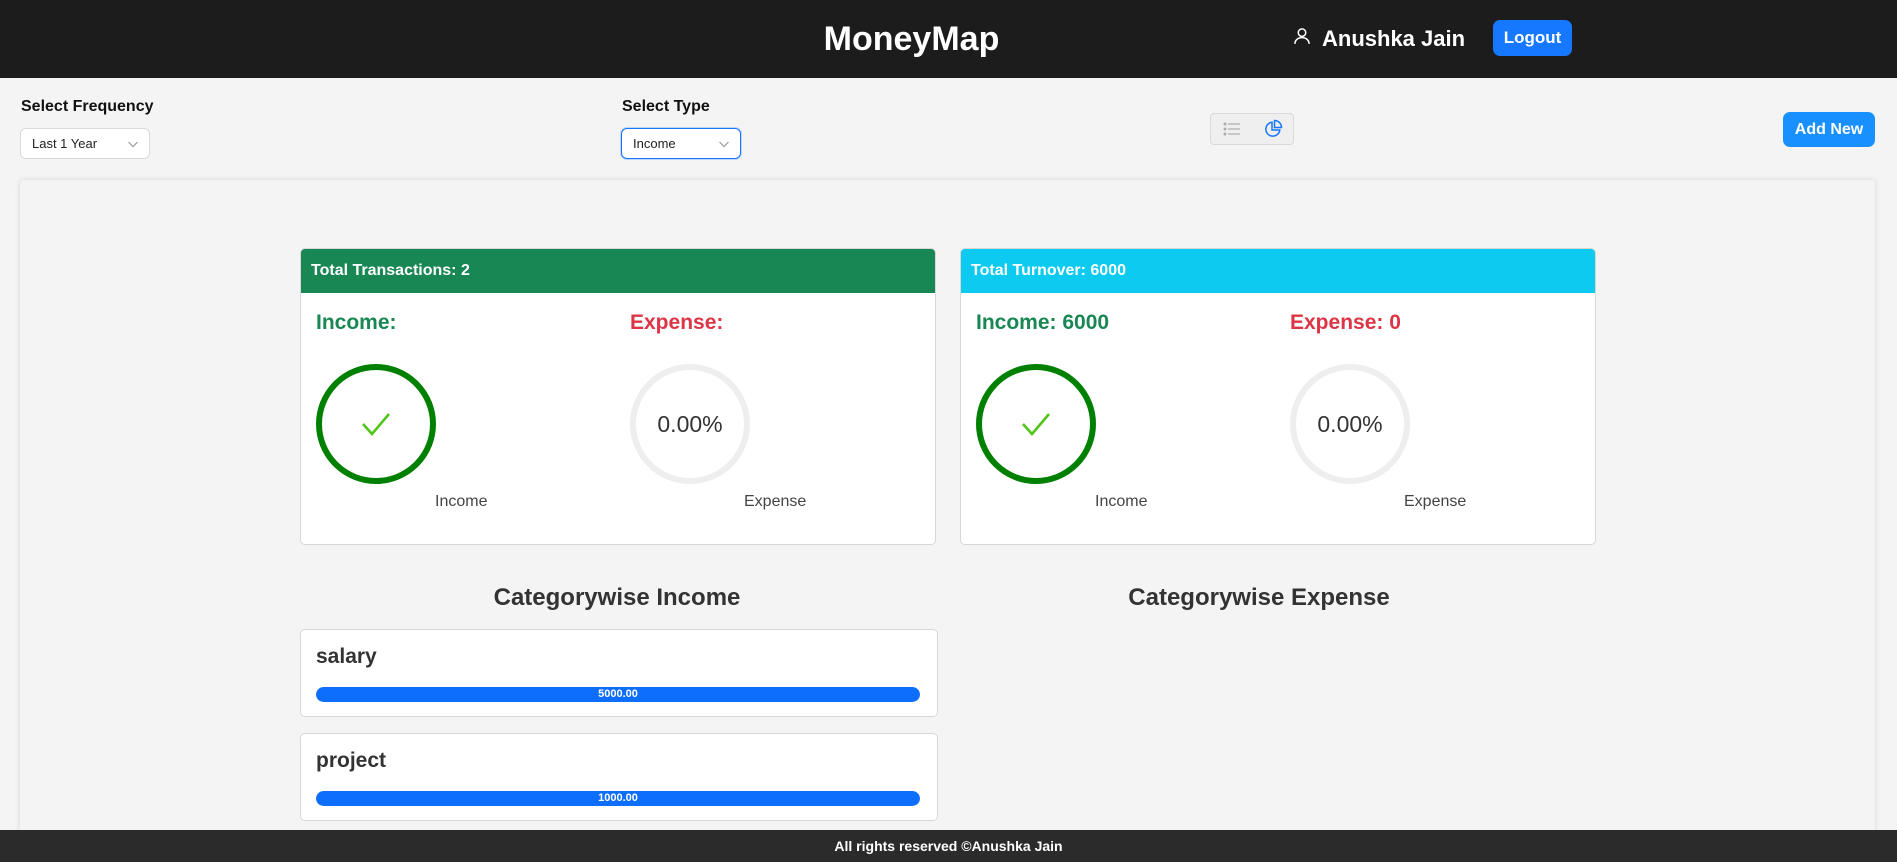 The width and height of the screenshot is (1897, 862). I want to click on category-progress-track: 1000.00, so click(618, 798).